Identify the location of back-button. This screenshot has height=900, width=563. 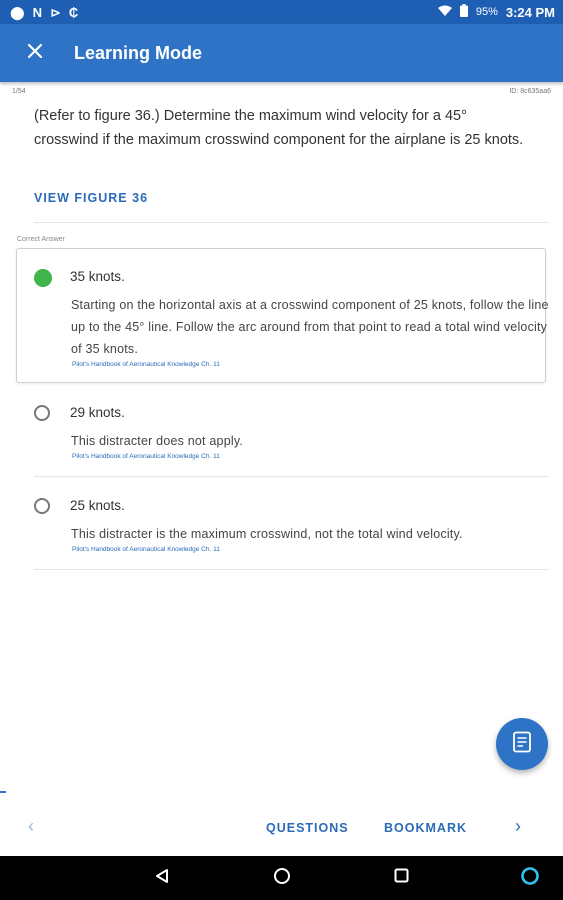
(162, 878).